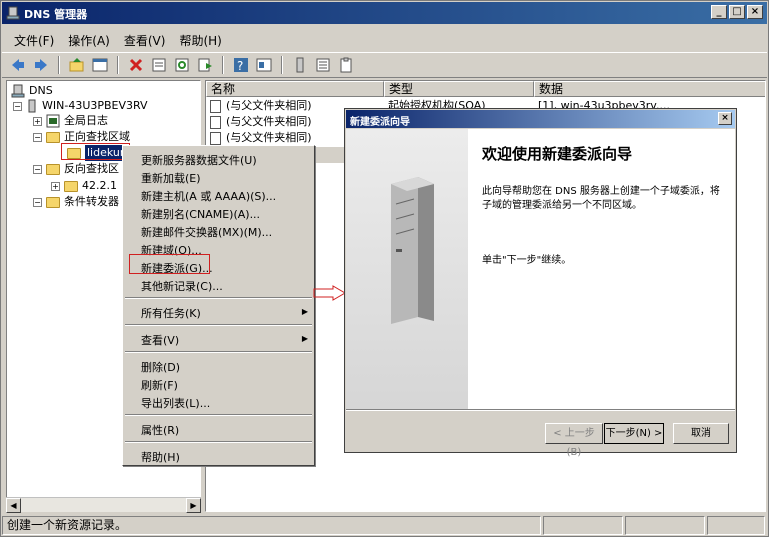  What do you see at coordinates (56, 14) in the screenshot?
I see `window-title: DNS 管理器` at bounding box center [56, 14].